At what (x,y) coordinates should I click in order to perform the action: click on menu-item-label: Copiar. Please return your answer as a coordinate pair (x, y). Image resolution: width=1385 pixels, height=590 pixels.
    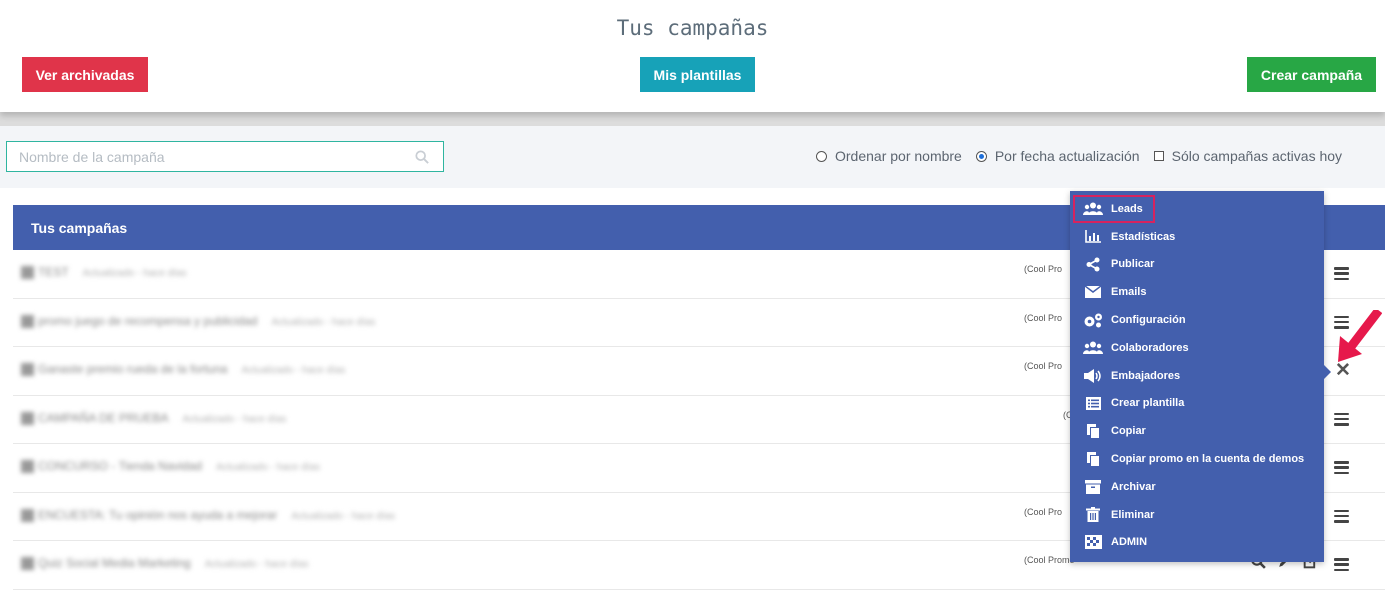
    Looking at the image, I should click on (1128, 431).